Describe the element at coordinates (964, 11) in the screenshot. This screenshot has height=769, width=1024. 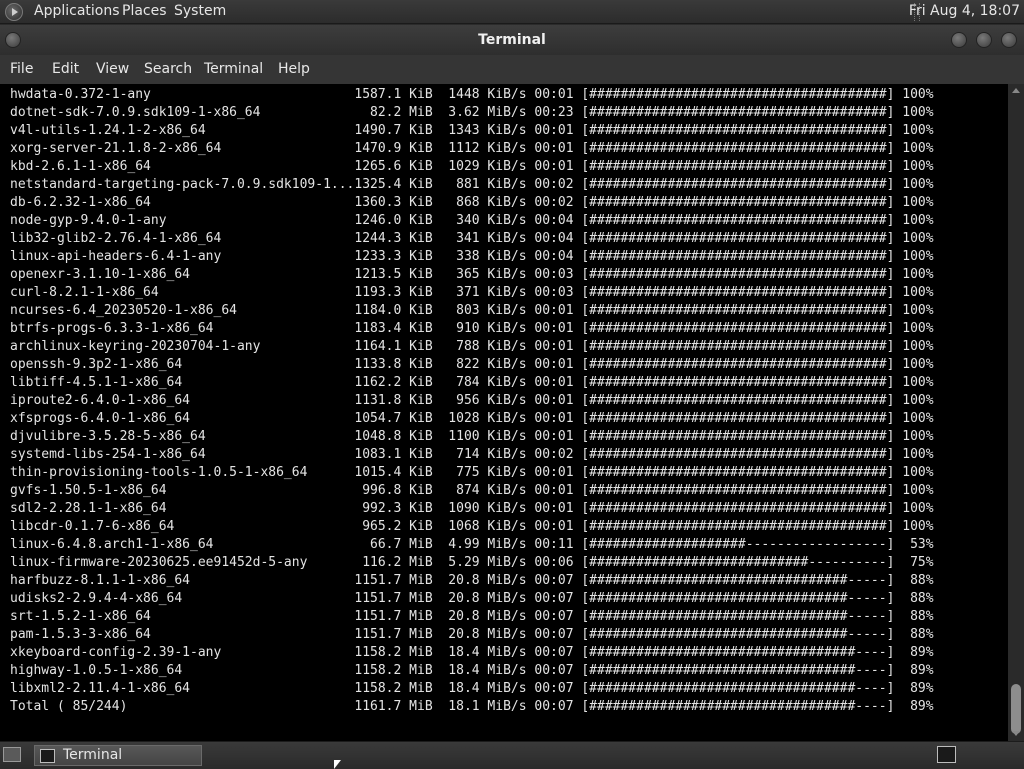
I see `clock: Fri Aug 4, 18:07` at that location.